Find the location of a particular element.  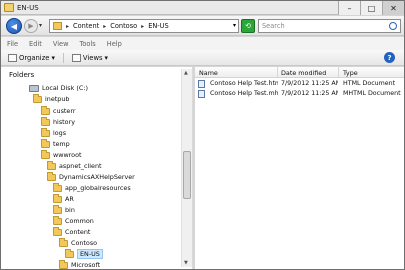

tree-item-label: Local Disk (C:) is located at coordinates (65, 88).